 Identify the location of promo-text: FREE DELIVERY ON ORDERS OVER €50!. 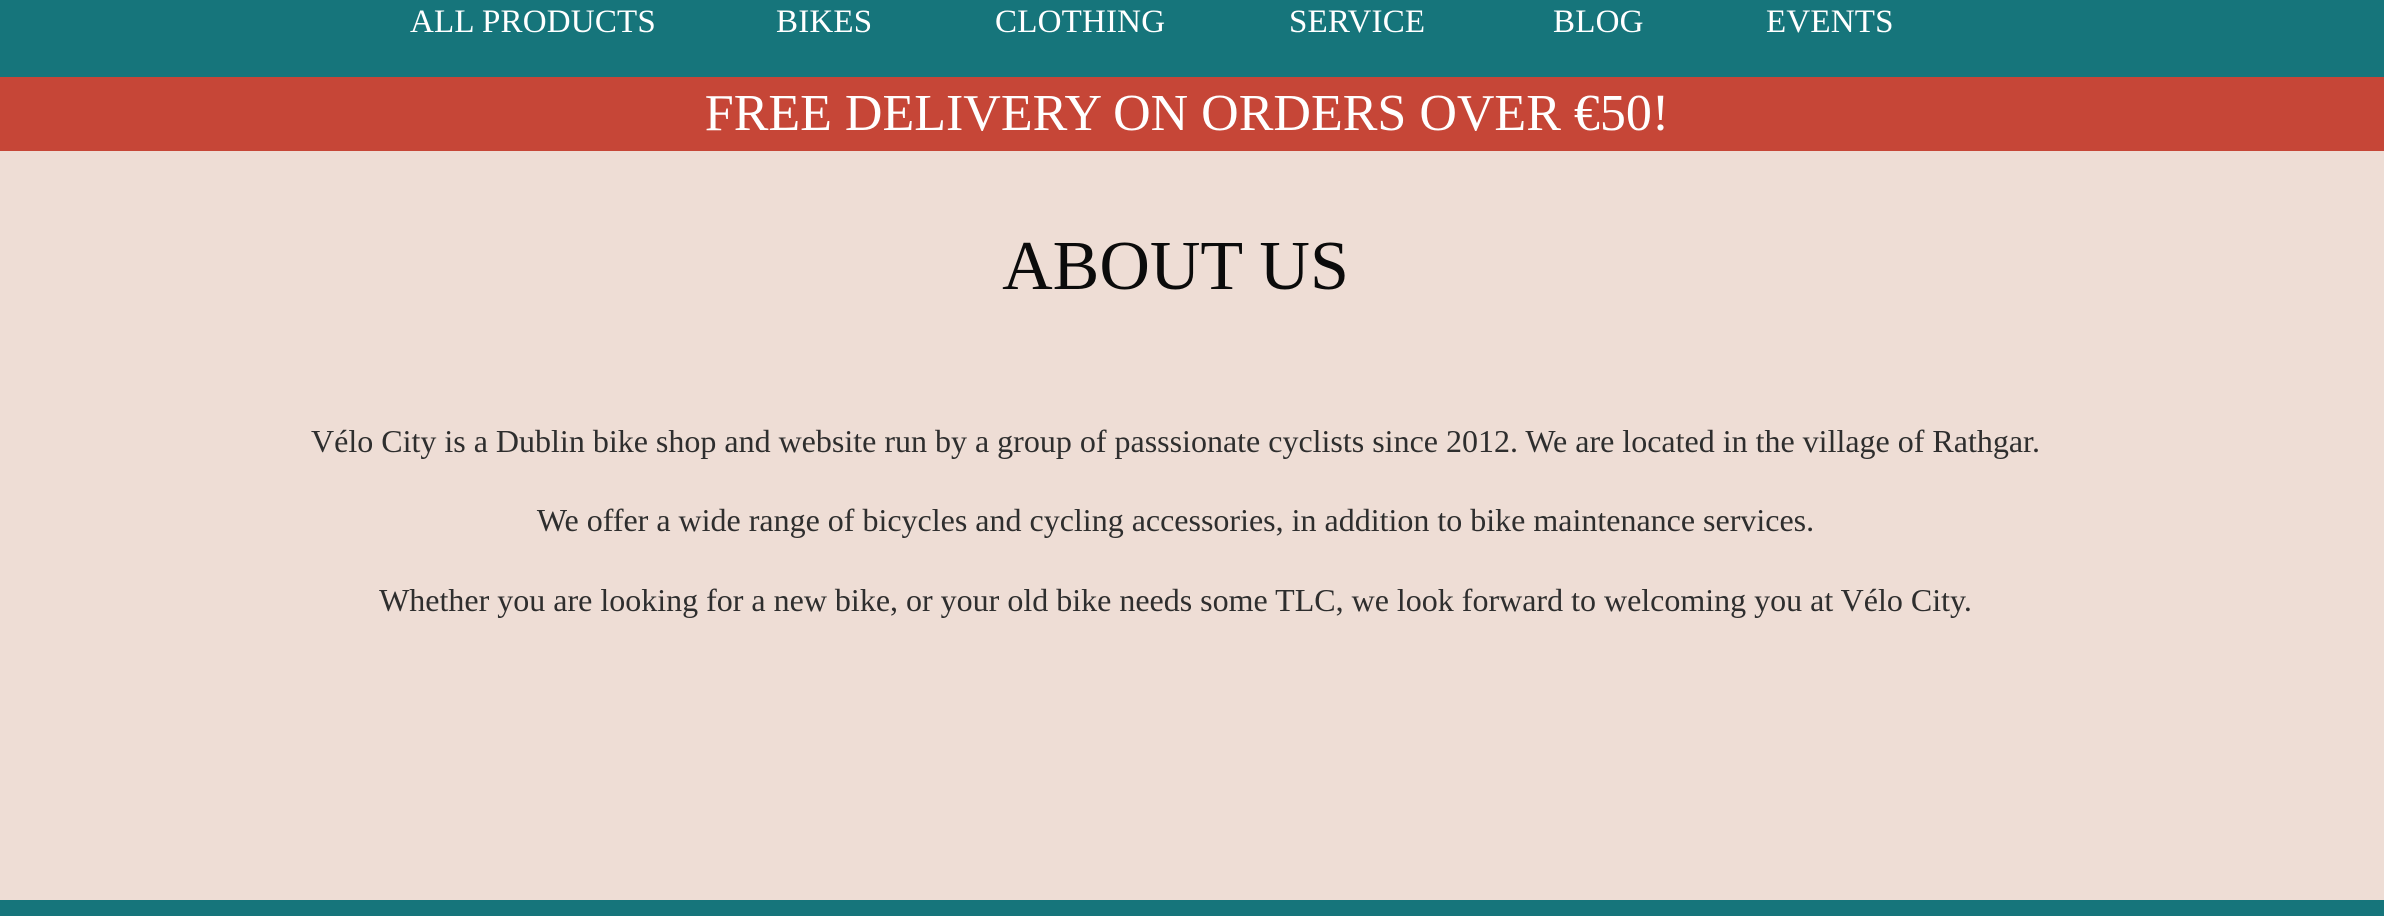
(1187, 113).